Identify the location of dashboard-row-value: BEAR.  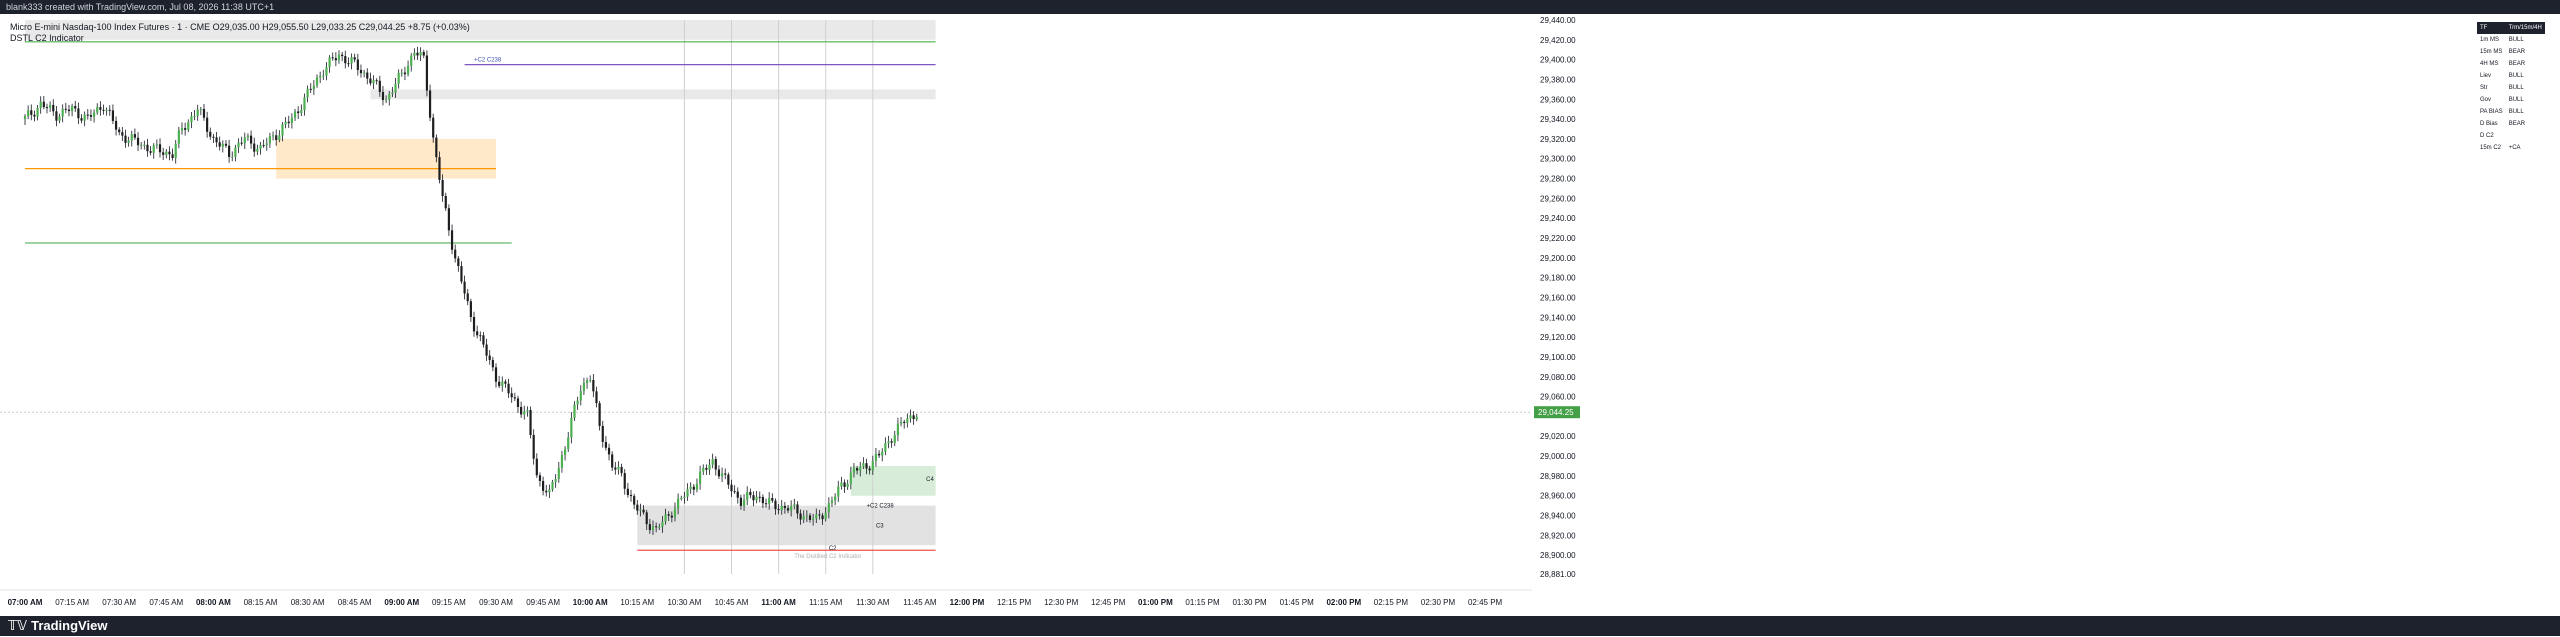
(2517, 64).